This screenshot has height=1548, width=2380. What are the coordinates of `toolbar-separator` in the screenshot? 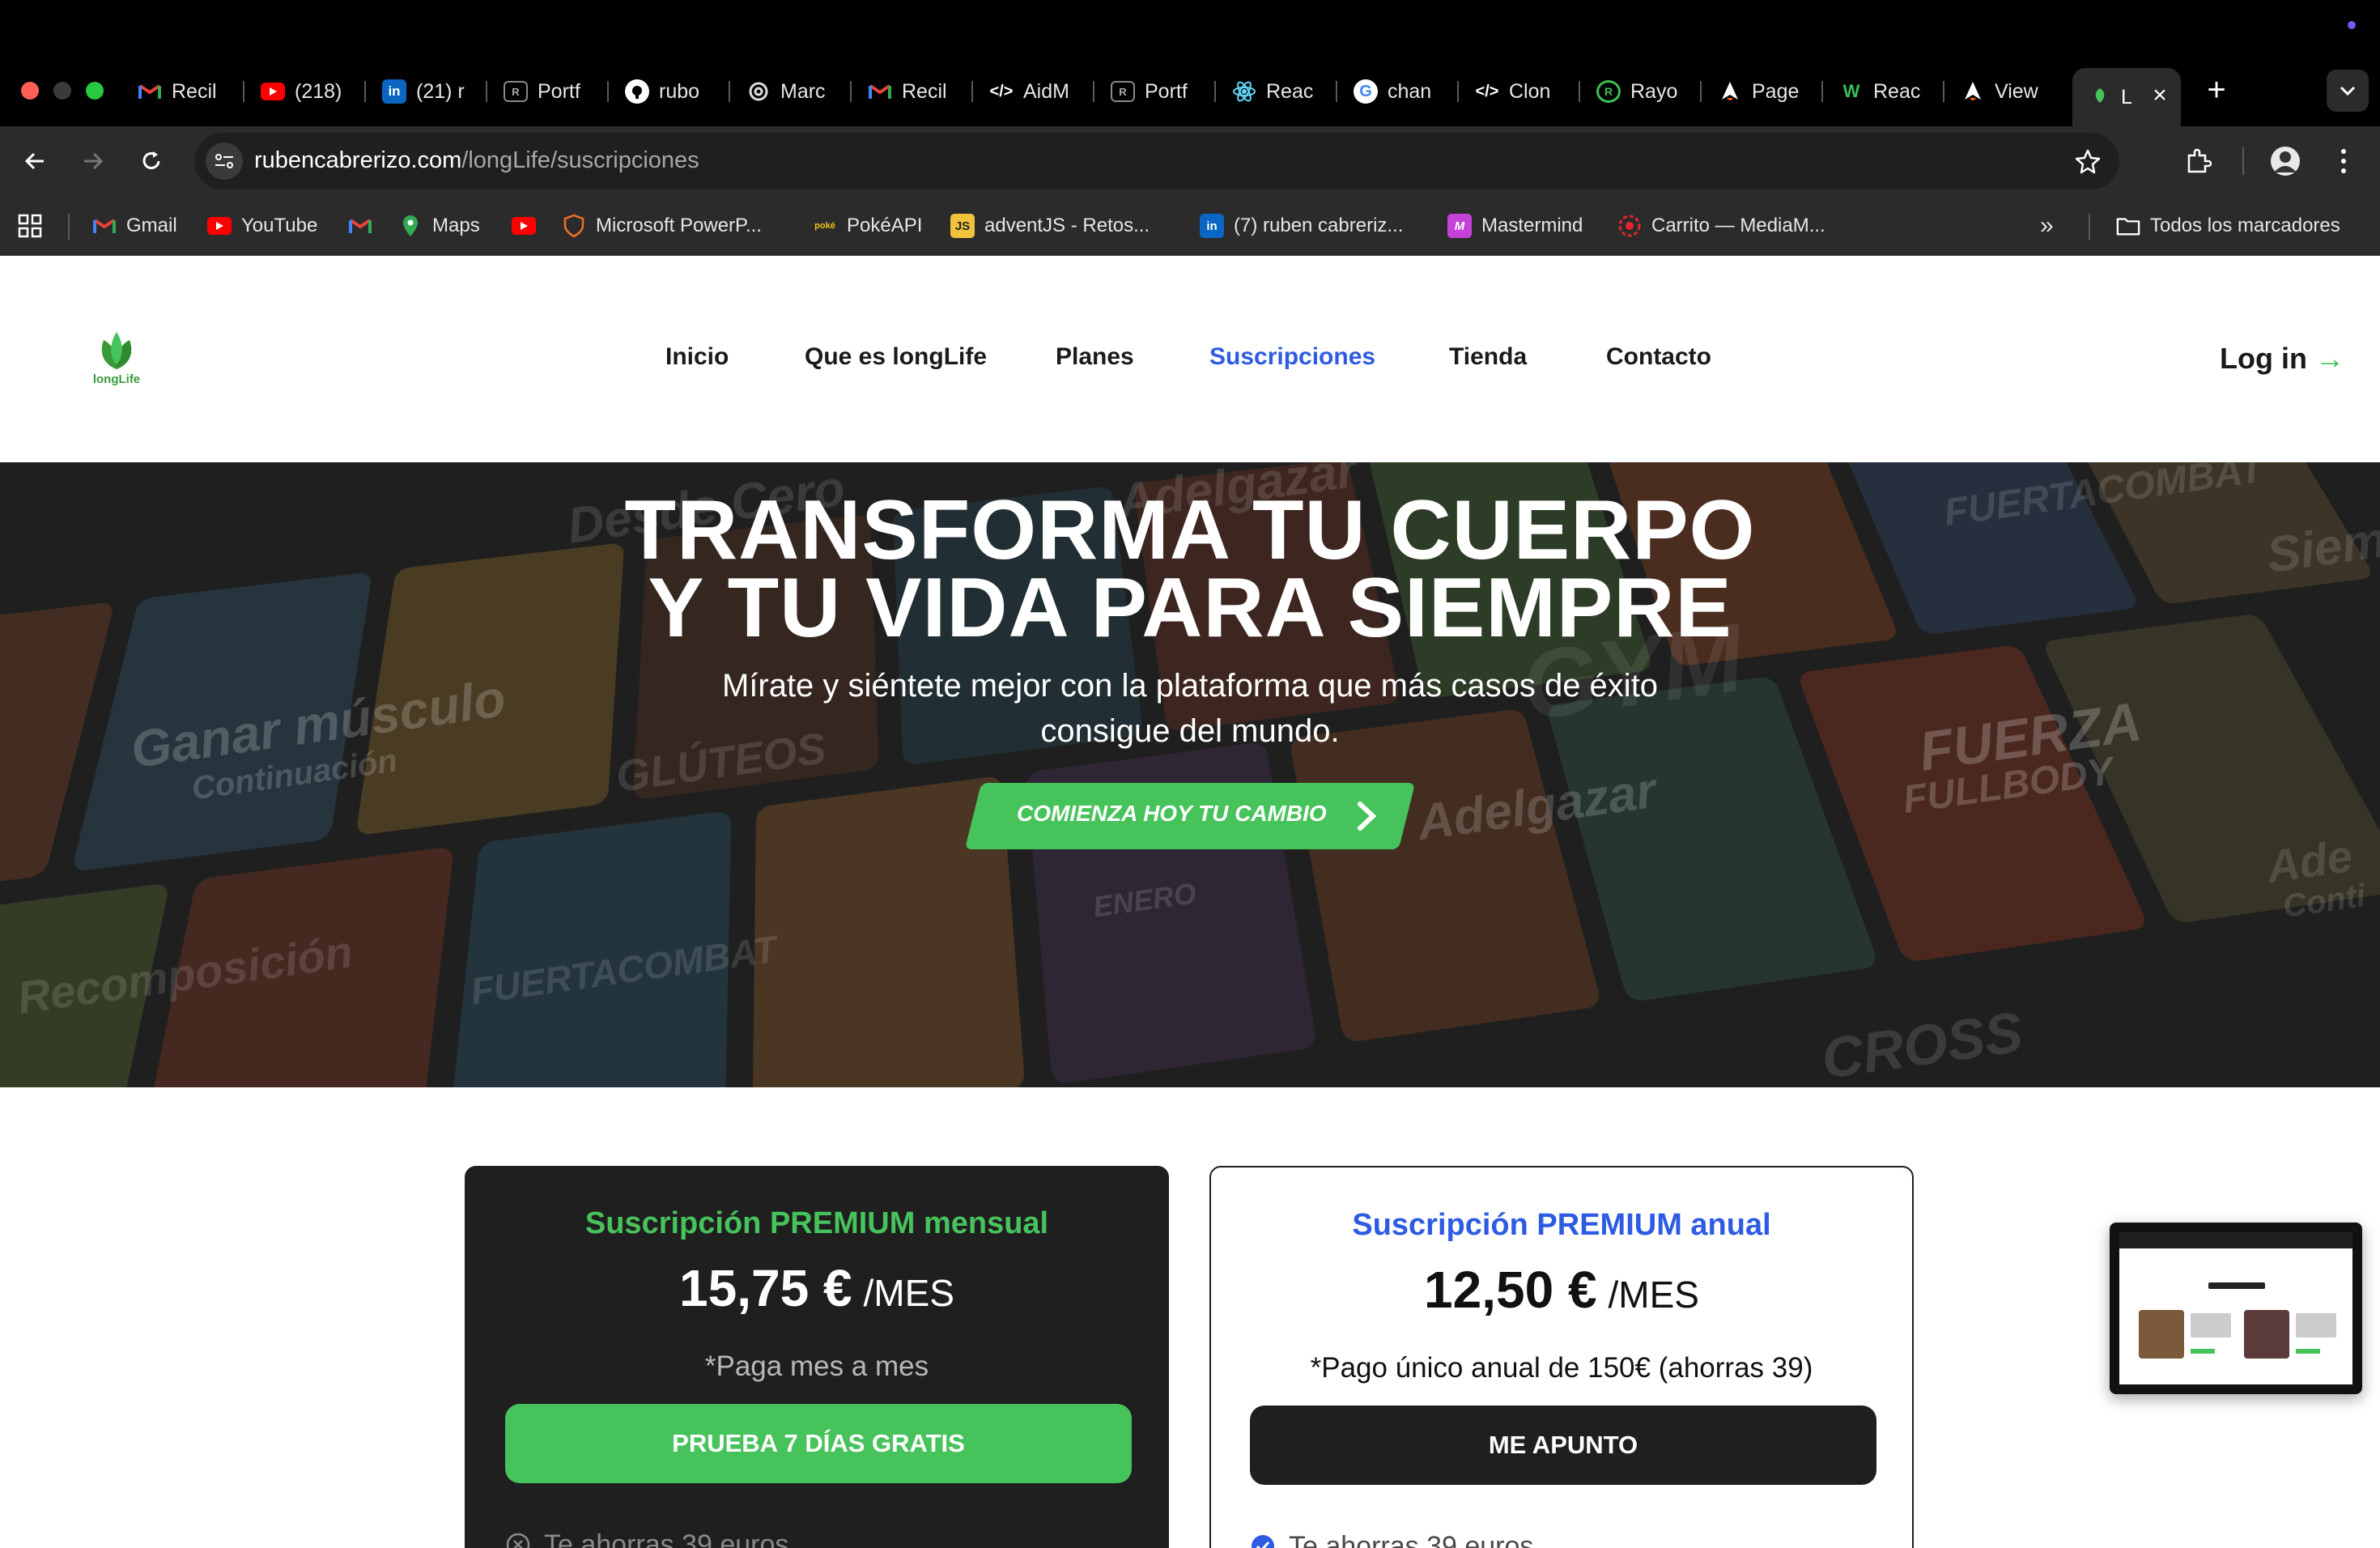 It's located at (2243, 161).